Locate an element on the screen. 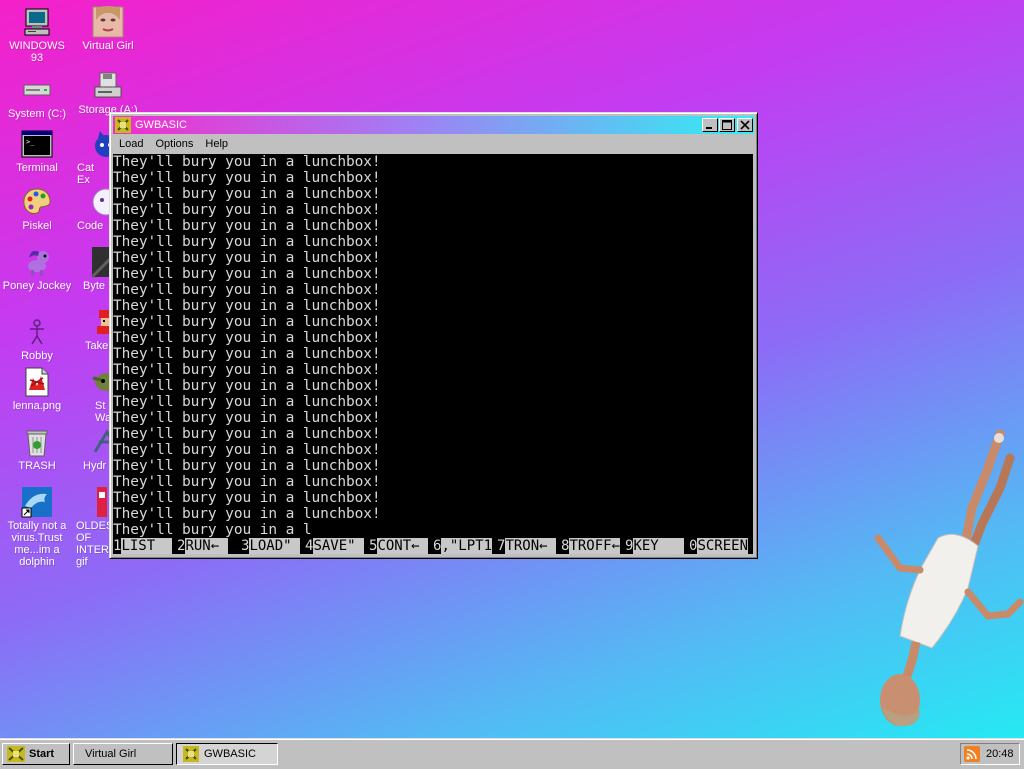 The height and width of the screenshot is (769, 1024). menu-options: Options is located at coordinates (174, 144).